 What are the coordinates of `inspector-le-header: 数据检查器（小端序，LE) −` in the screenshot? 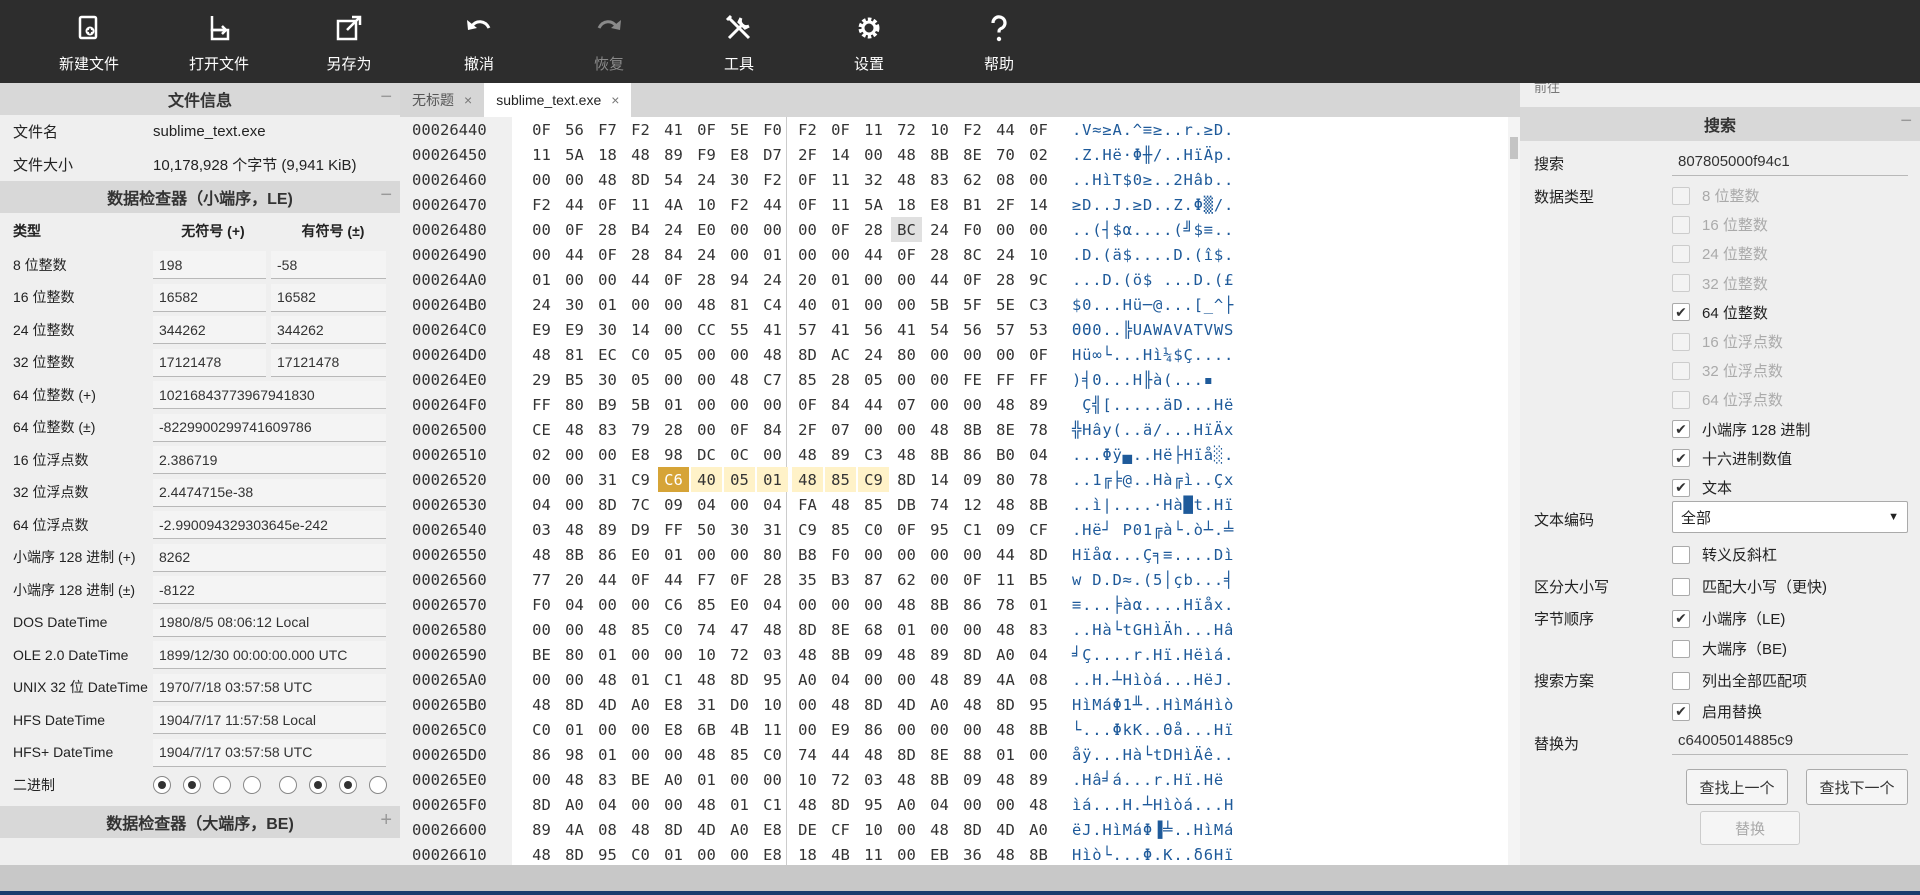 It's located at (200, 197).